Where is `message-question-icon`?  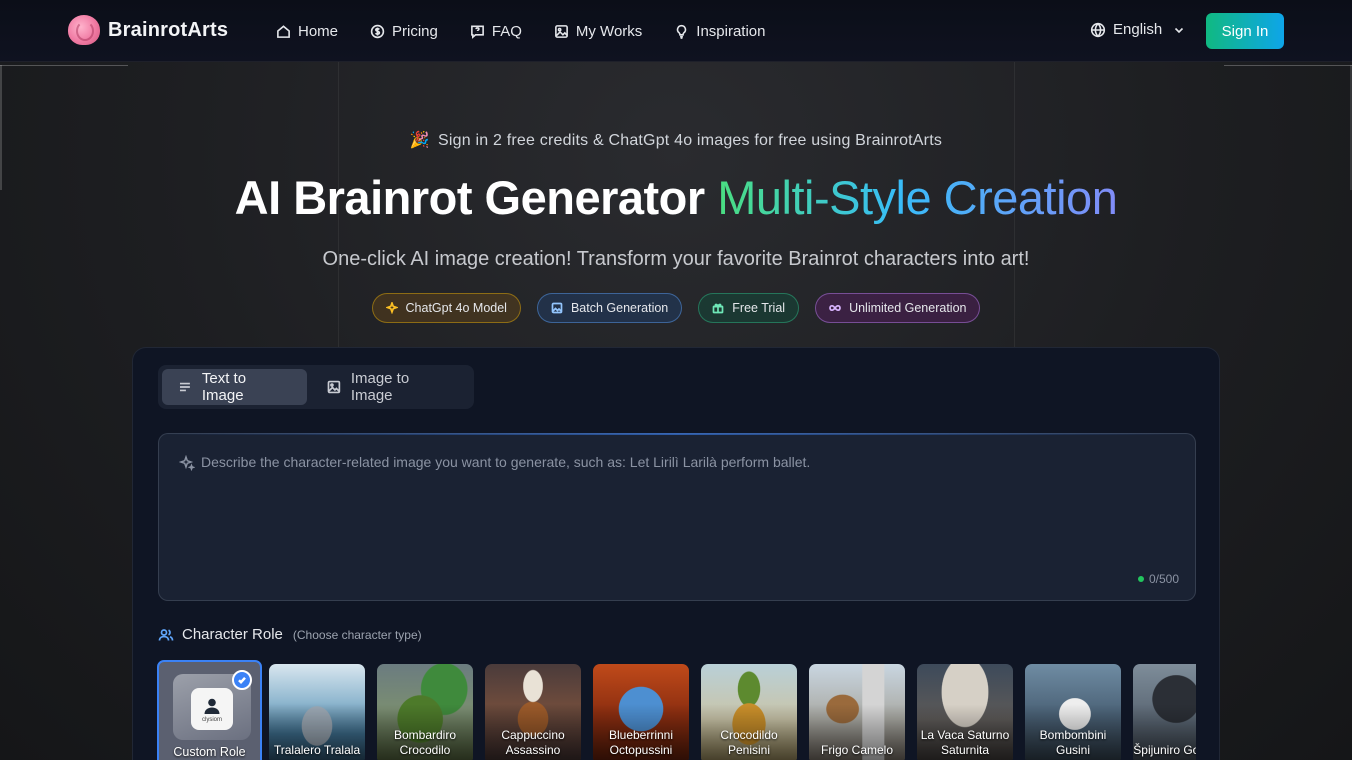 message-question-icon is located at coordinates (477, 32).